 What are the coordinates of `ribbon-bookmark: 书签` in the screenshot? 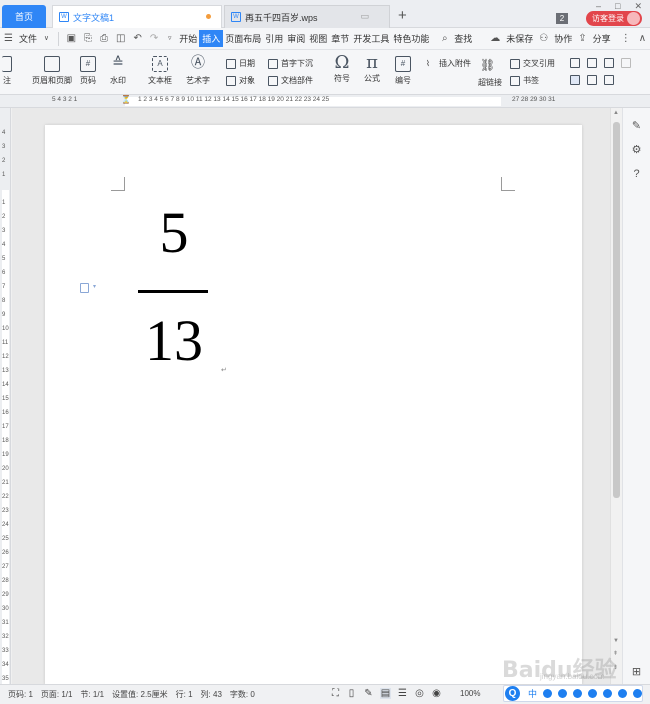 It's located at (524, 80).